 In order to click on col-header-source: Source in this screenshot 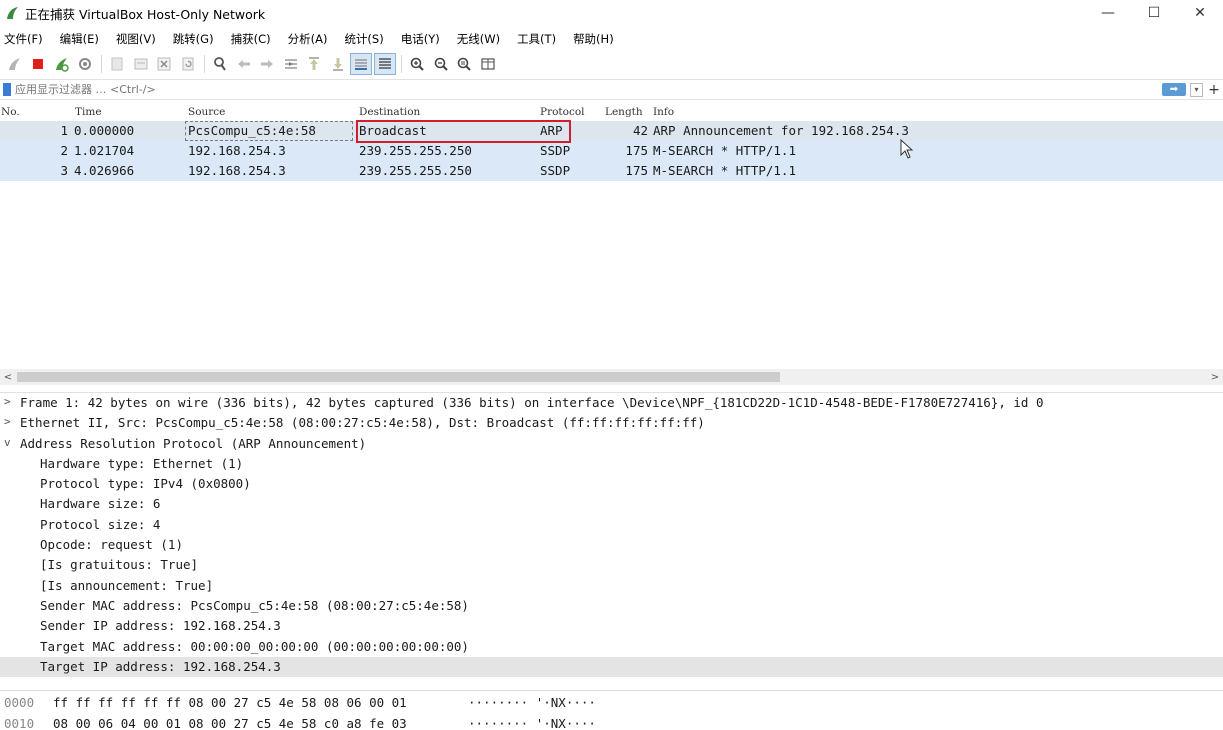, I will do `click(206, 112)`.